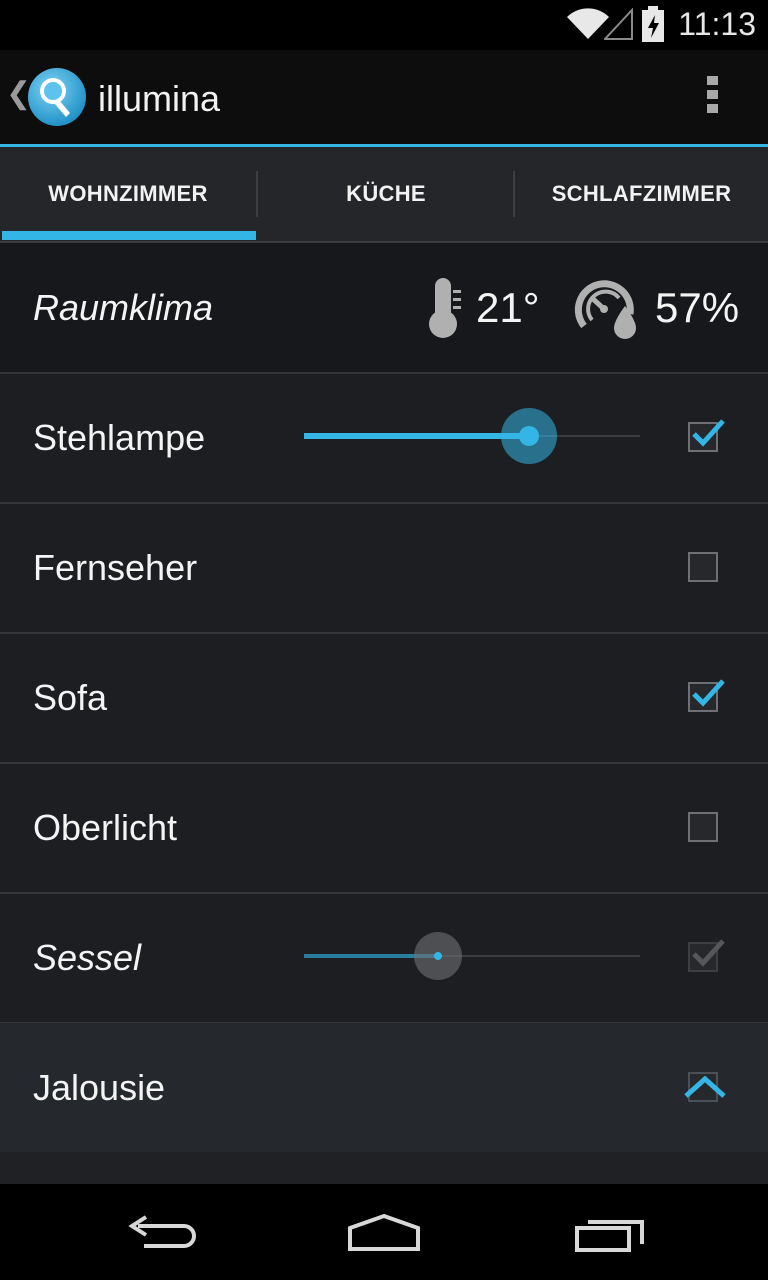  What do you see at coordinates (99, 1087) in the screenshot?
I see `device-label: Jalousie` at bounding box center [99, 1087].